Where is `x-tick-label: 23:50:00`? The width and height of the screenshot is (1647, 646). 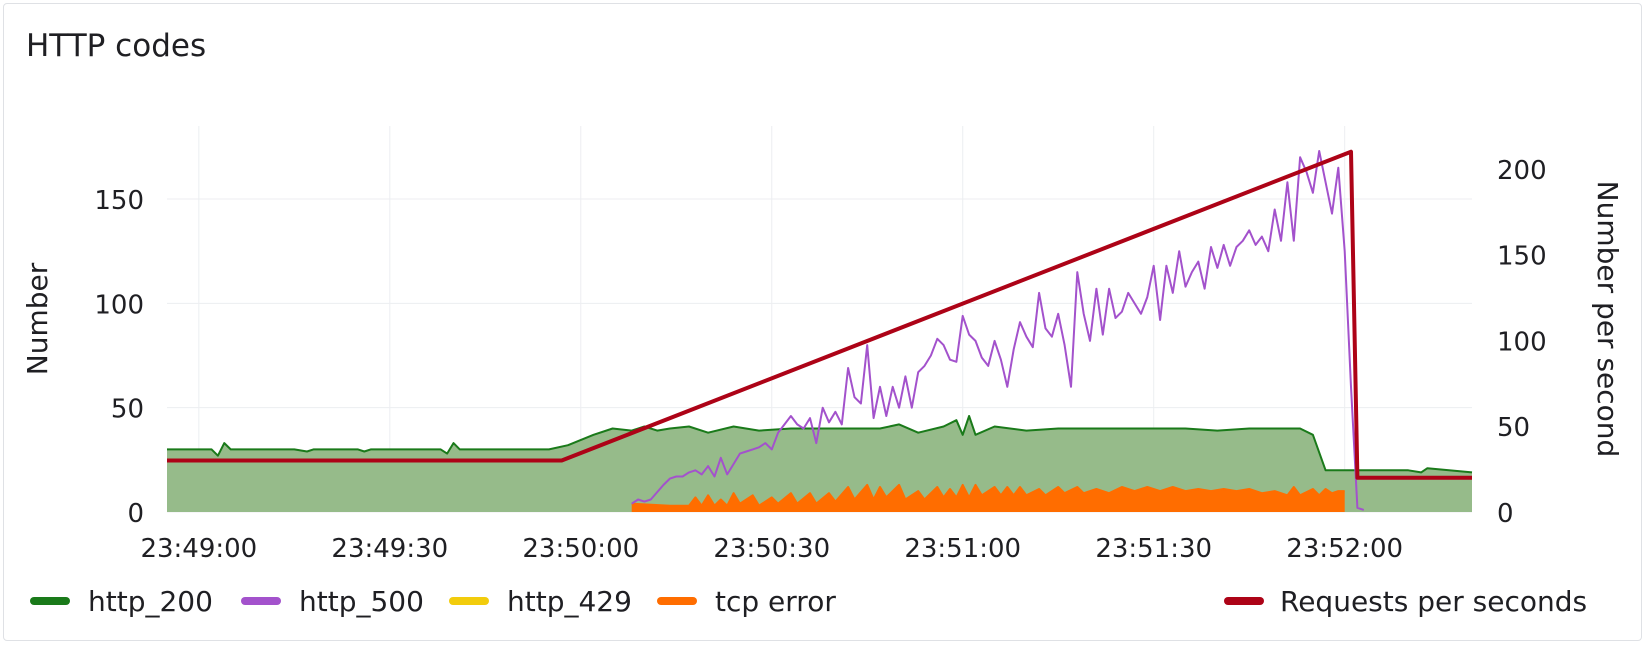 x-tick-label: 23:50:00 is located at coordinates (580, 549).